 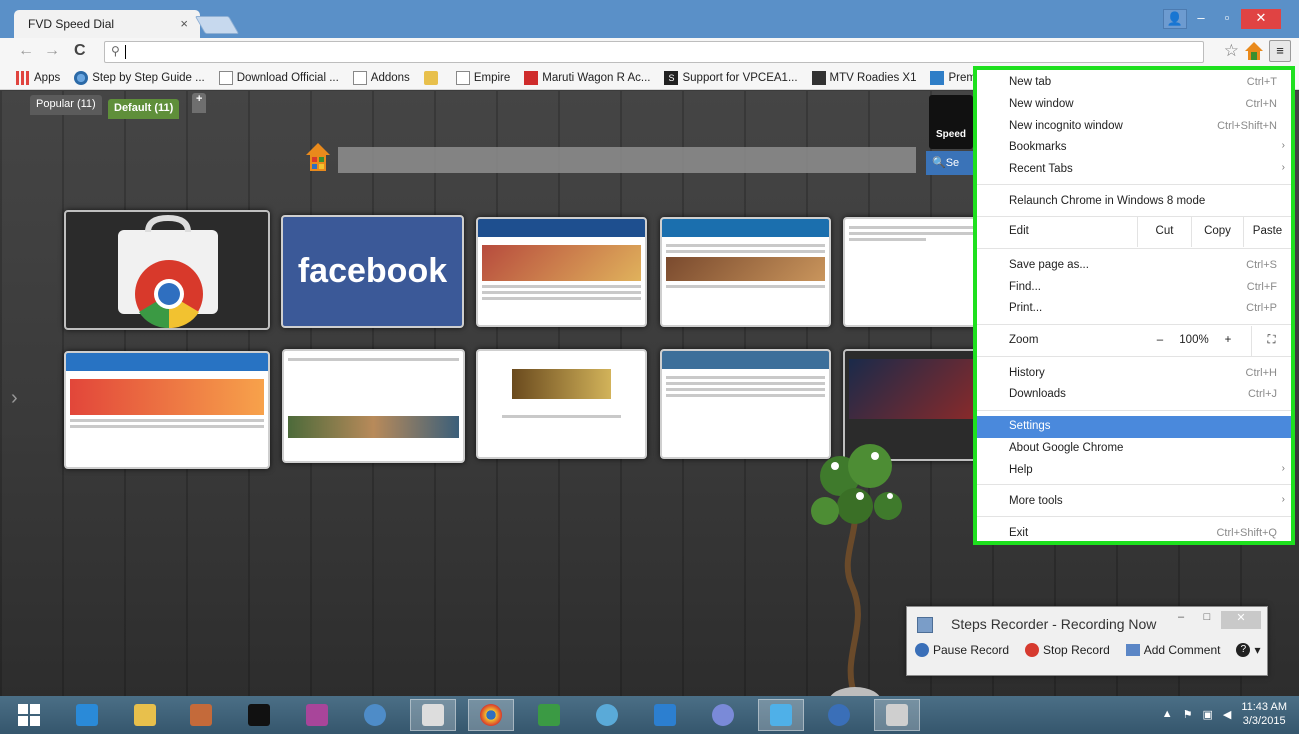 I want to click on speed-dial-search-button: 🔍Se, so click(x=950, y=163).